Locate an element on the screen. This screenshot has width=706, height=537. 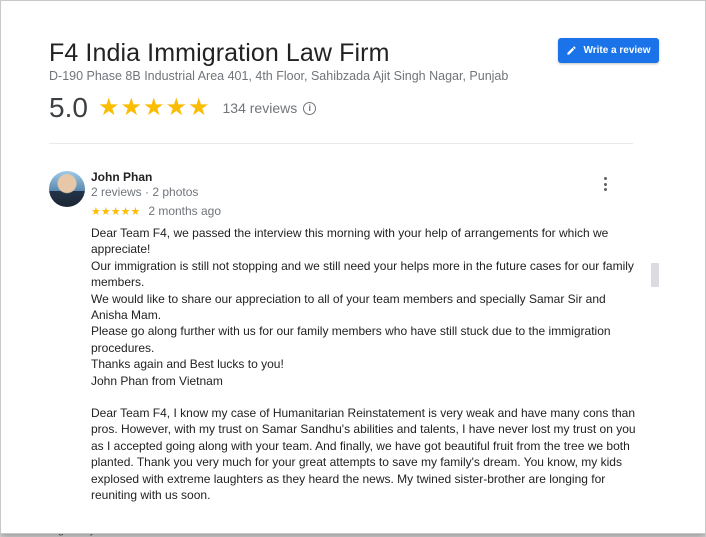
avatar is located at coordinates (67, 189).